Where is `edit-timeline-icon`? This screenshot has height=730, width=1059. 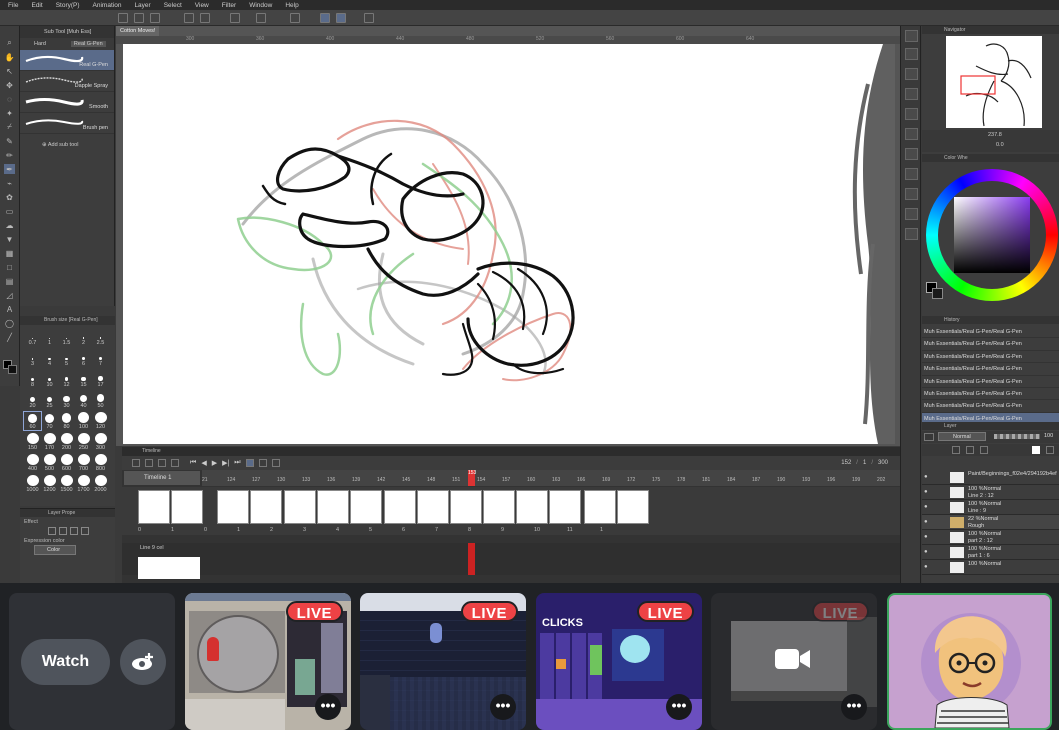 edit-timeline-icon is located at coordinates (149, 463).